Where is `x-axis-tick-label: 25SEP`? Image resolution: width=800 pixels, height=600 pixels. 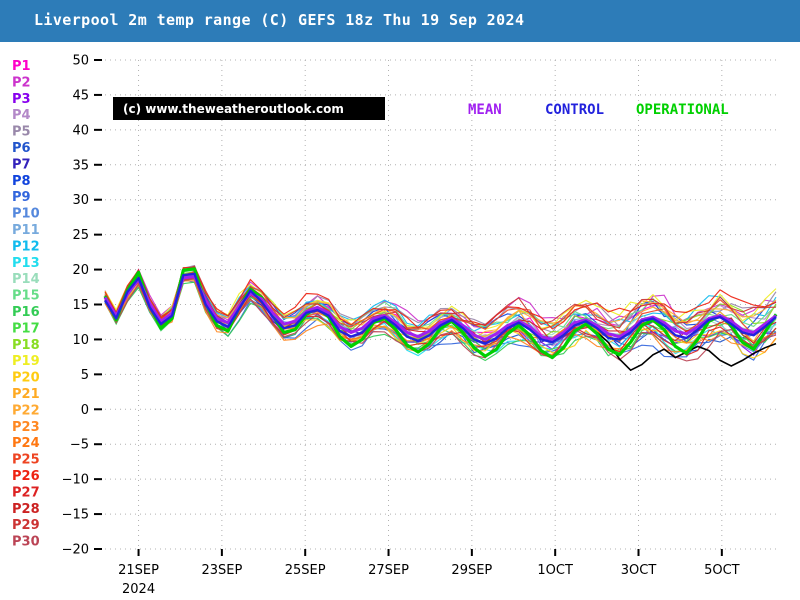 x-axis-tick-label: 25SEP is located at coordinates (305, 570).